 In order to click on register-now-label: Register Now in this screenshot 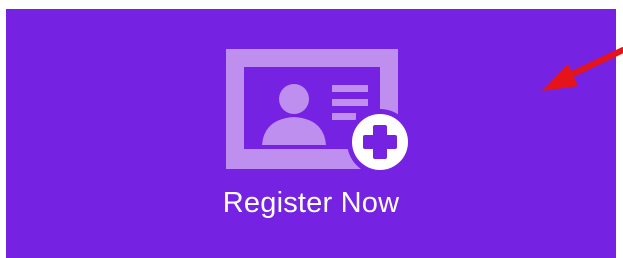, I will do `click(311, 203)`.